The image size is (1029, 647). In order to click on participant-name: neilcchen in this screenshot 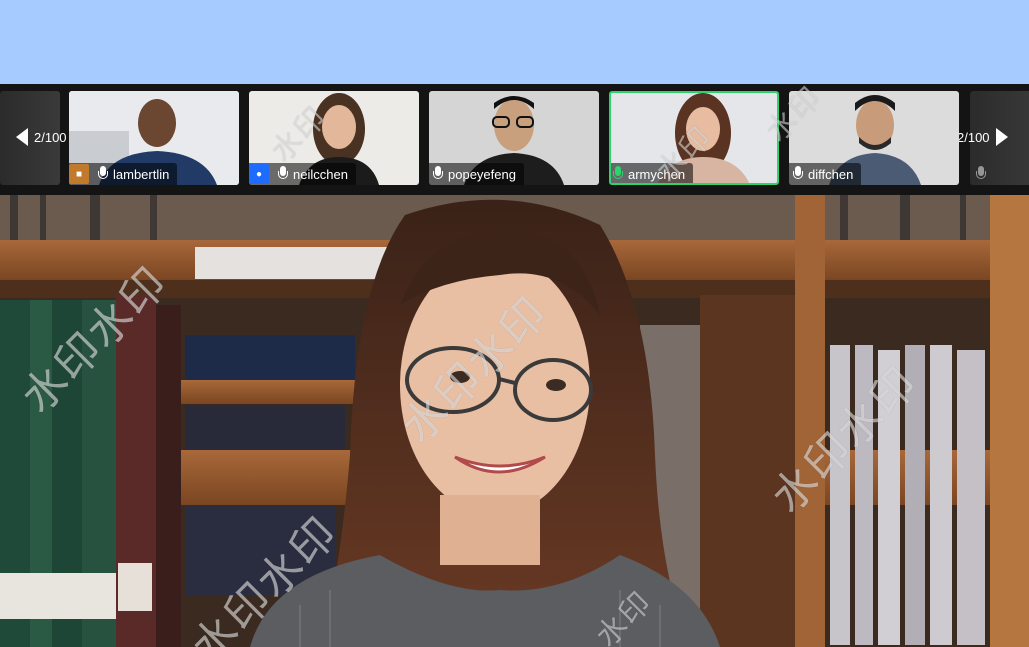, I will do `click(320, 174)`.